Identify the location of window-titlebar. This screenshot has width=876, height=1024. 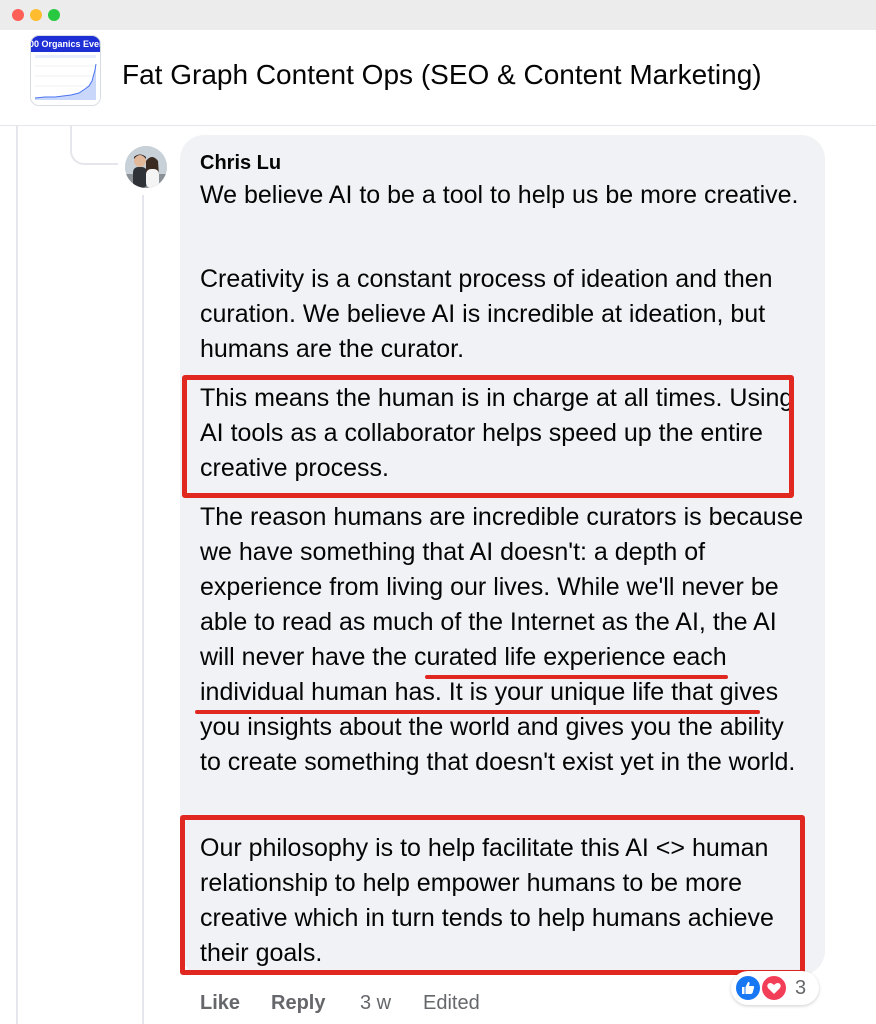
(438, 15).